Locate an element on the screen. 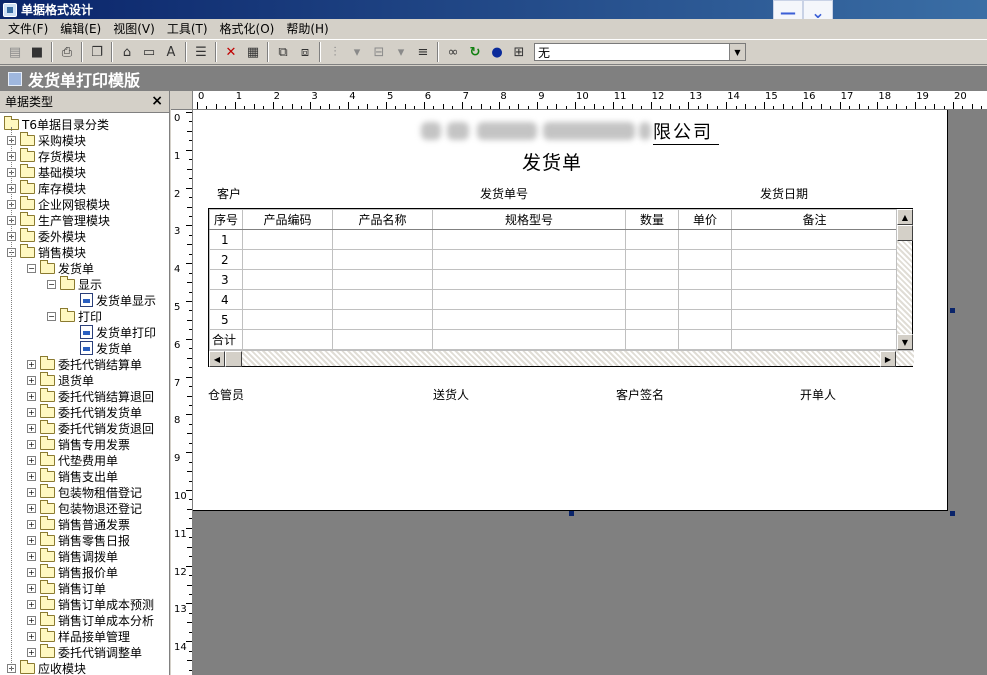 The width and height of the screenshot is (987, 675). table-row: 2 is located at coordinates (553, 259).